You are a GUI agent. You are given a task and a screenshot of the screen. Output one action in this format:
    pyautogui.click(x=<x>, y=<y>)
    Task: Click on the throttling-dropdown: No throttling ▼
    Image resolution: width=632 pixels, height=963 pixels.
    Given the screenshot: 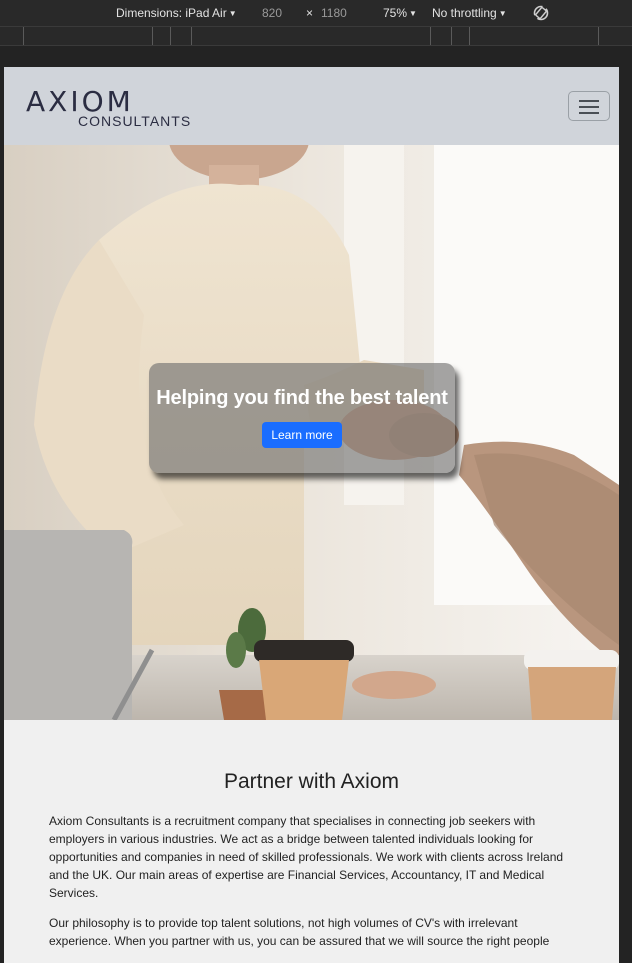 What is the action you would take?
    pyautogui.click(x=469, y=13)
    